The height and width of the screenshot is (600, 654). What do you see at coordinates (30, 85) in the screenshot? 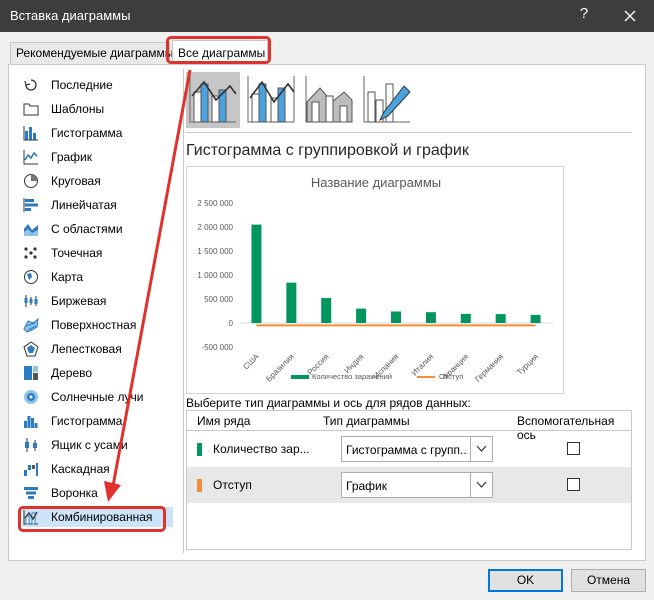
I see `recent-icon` at bounding box center [30, 85].